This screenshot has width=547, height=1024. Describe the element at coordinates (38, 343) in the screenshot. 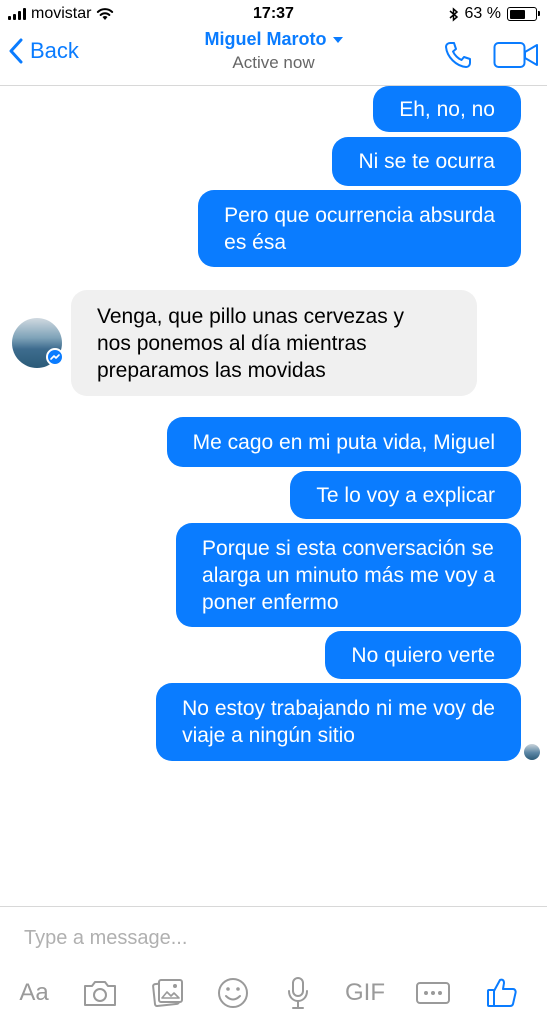

I see `avatar` at that location.